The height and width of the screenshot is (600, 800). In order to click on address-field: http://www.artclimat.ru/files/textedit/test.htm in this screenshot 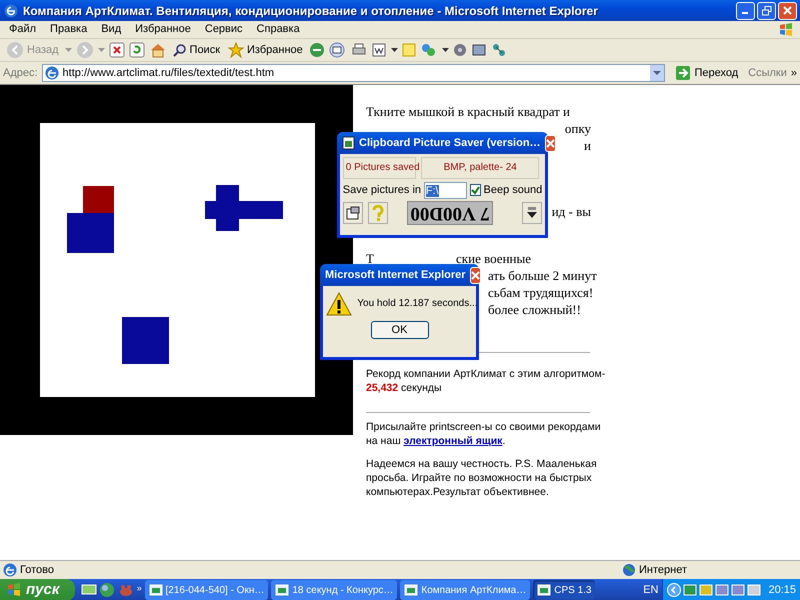, I will do `click(354, 73)`.